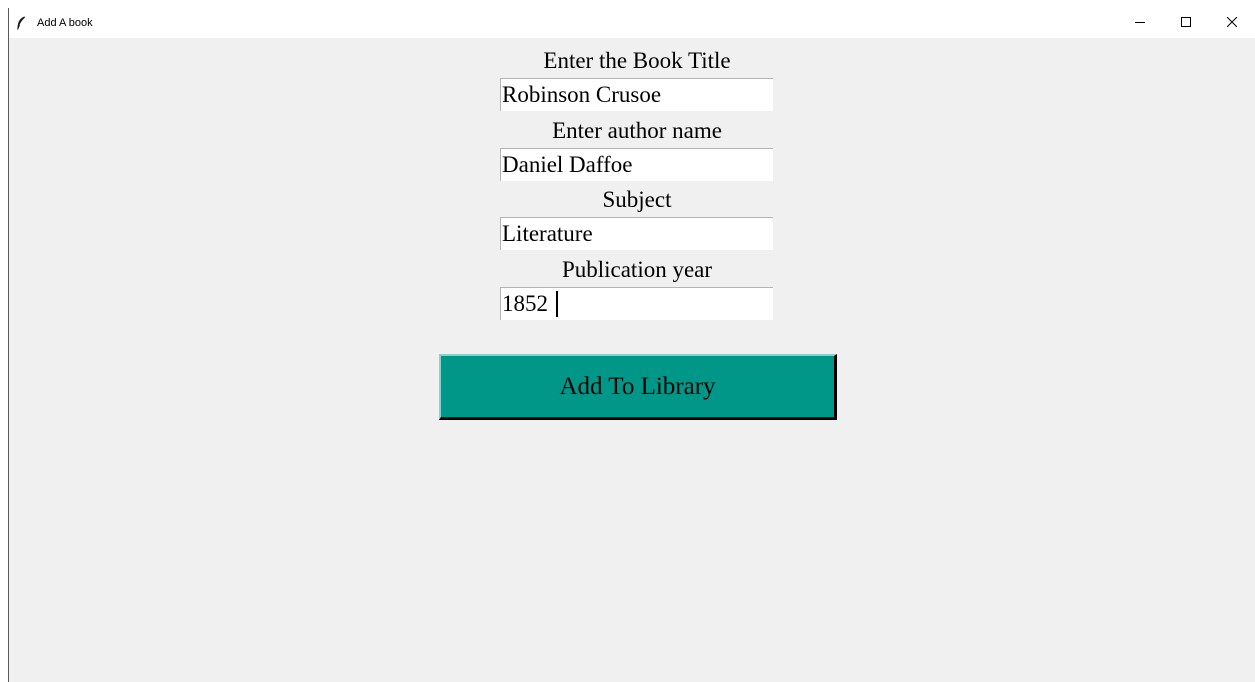 The image size is (1255, 682). I want to click on publication-year-label: Publication year, so click(637, 269).